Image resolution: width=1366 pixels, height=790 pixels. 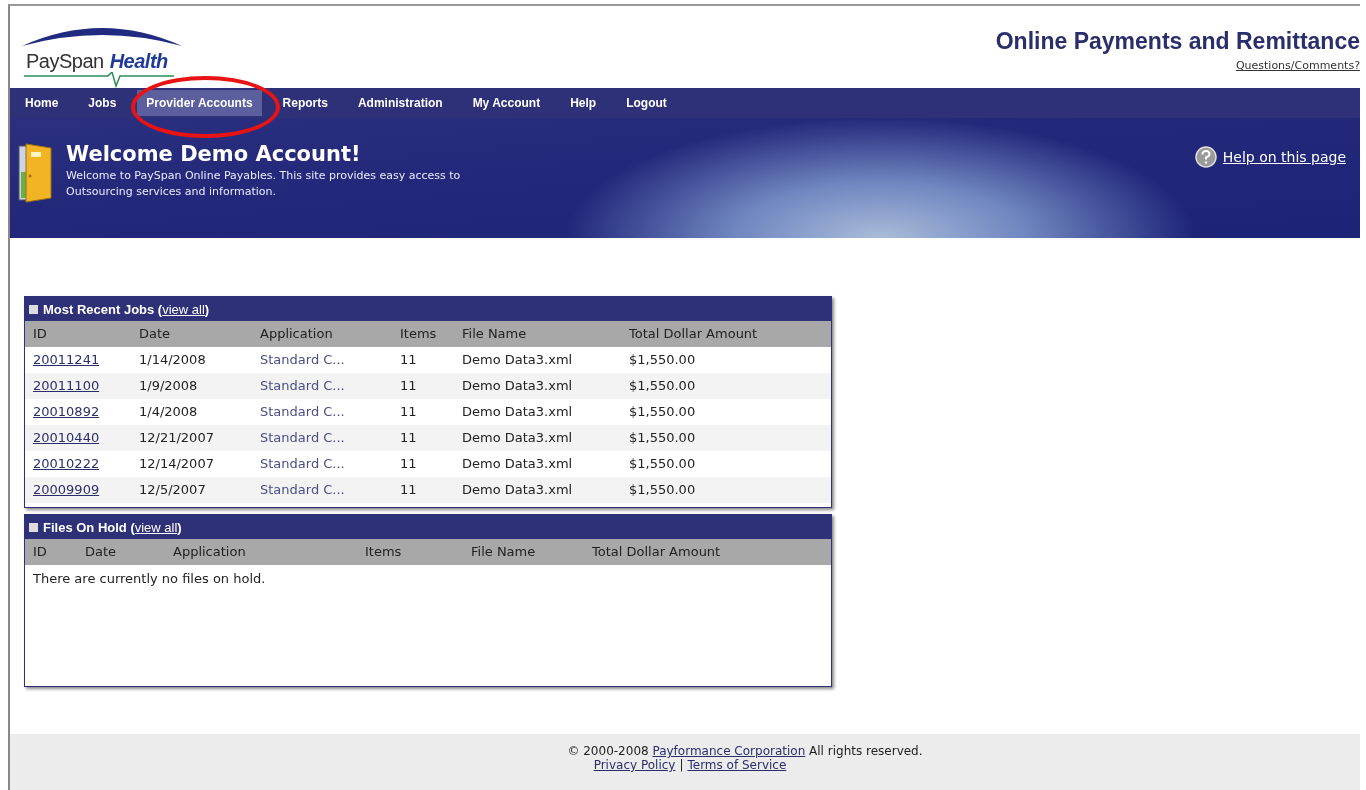 What do you see at coordinates (737, 765) in the screenshot?
I see `terms-link: Terms of Service` at bounding box center [737, 765].